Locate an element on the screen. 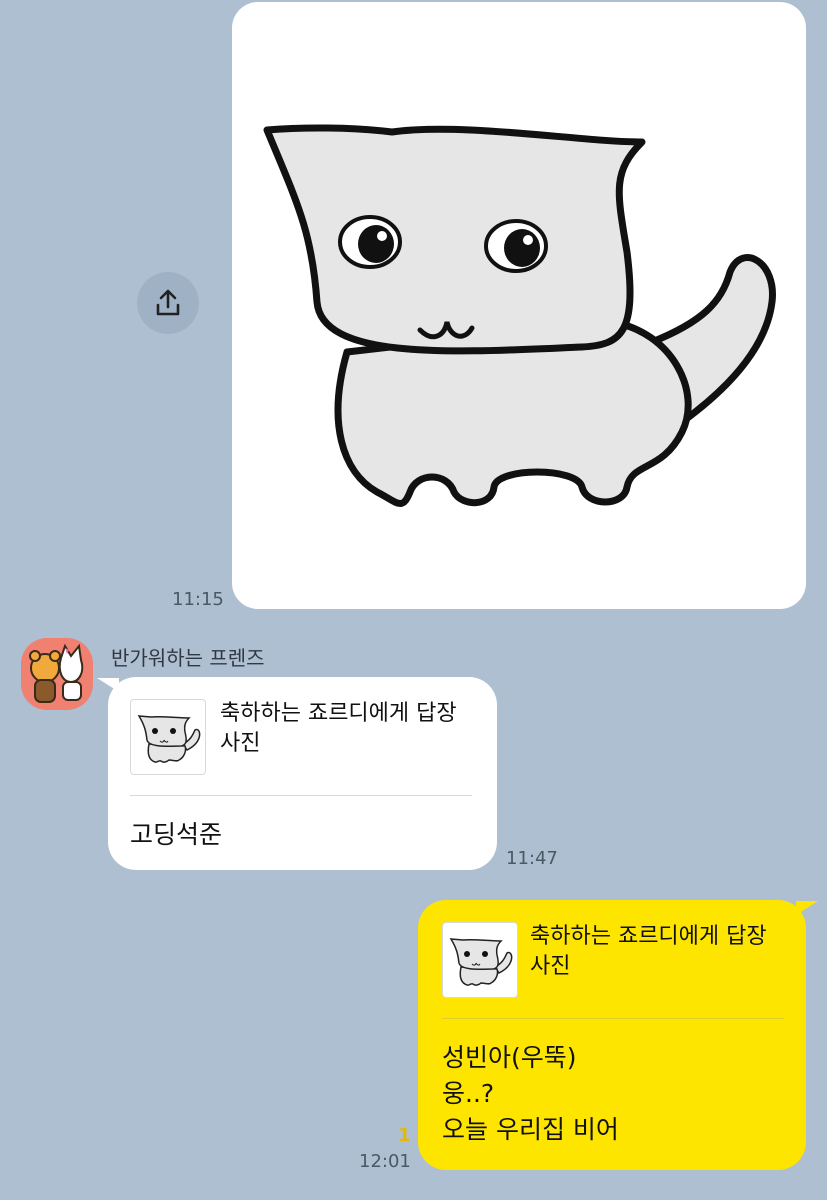 This screenshot has width=827, height=1200. sender-avatar is located at coordinates (57, 674).